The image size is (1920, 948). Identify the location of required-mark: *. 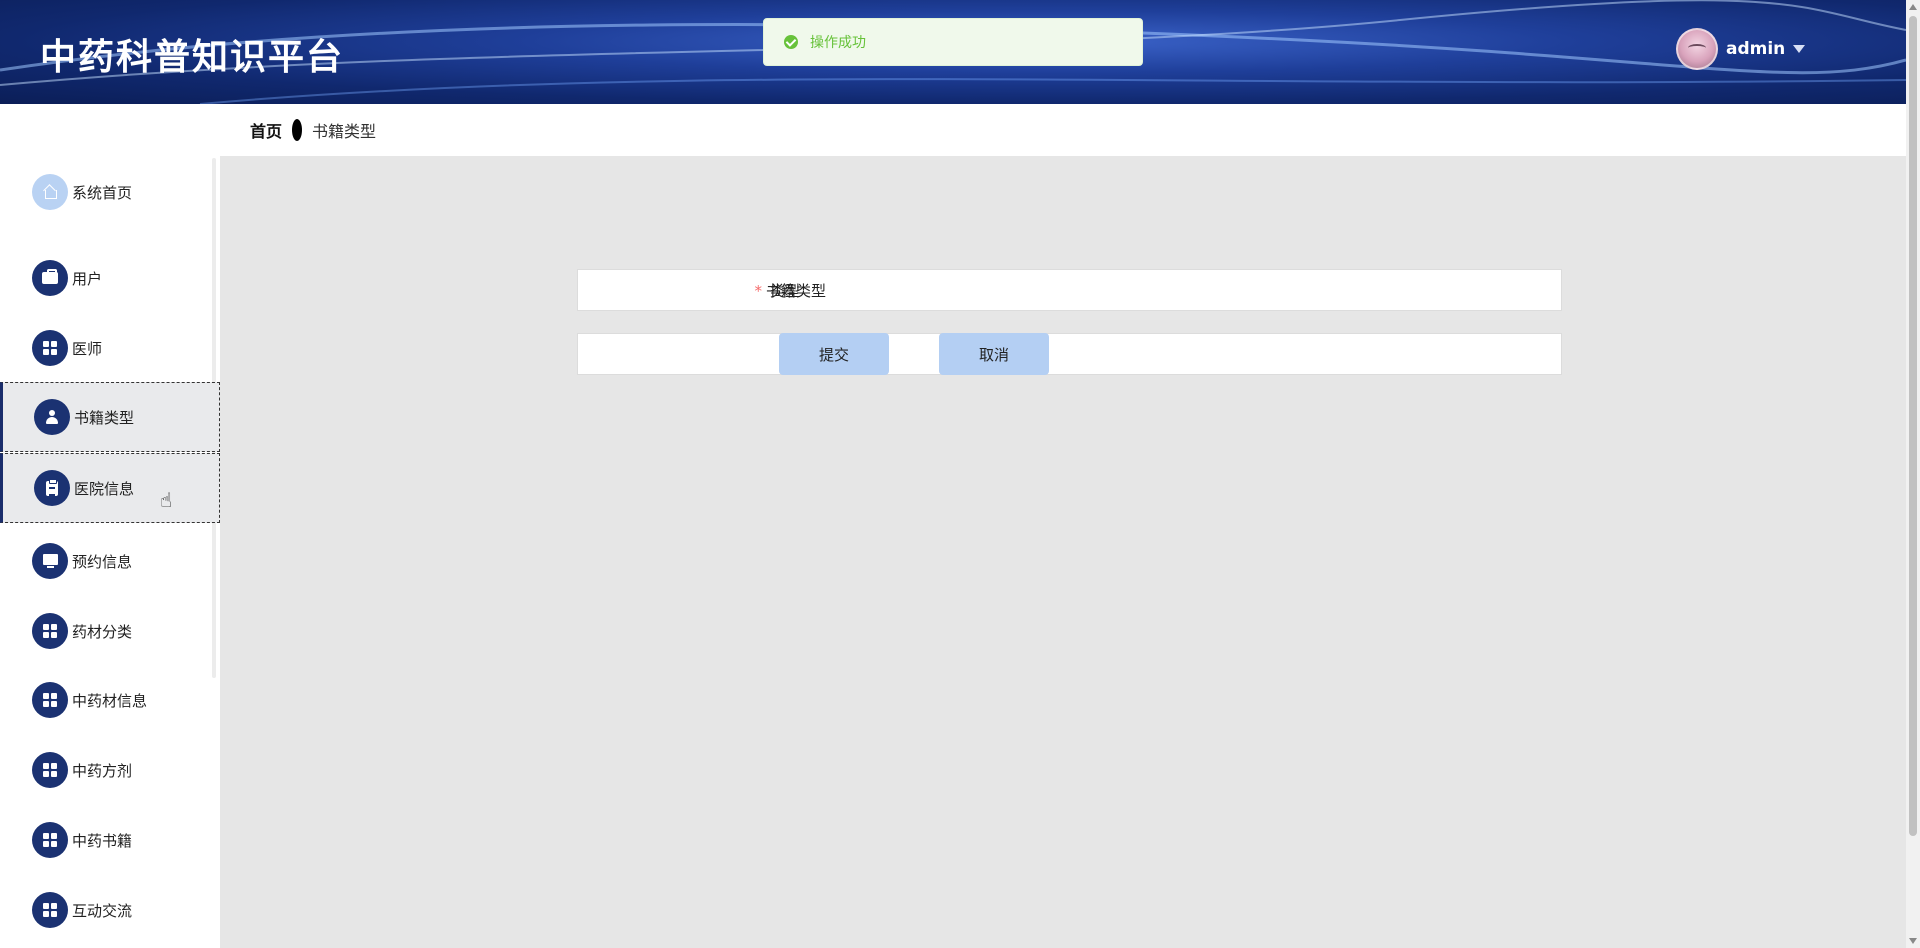
(758, 291).